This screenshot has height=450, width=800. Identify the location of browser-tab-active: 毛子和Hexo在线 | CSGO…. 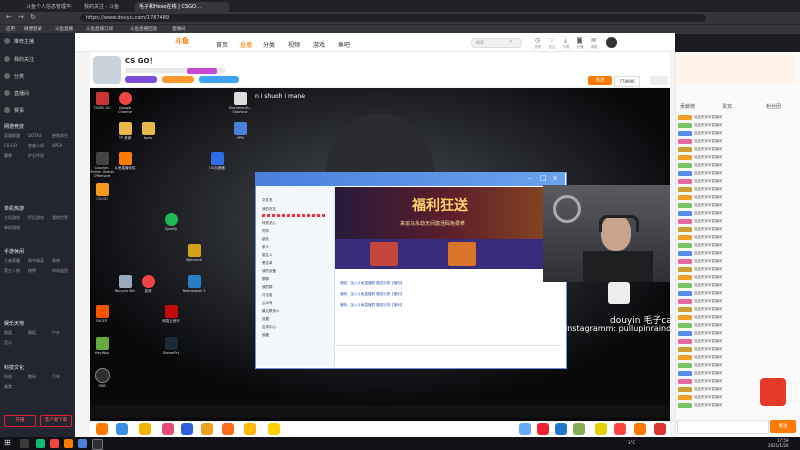
(182, 7).